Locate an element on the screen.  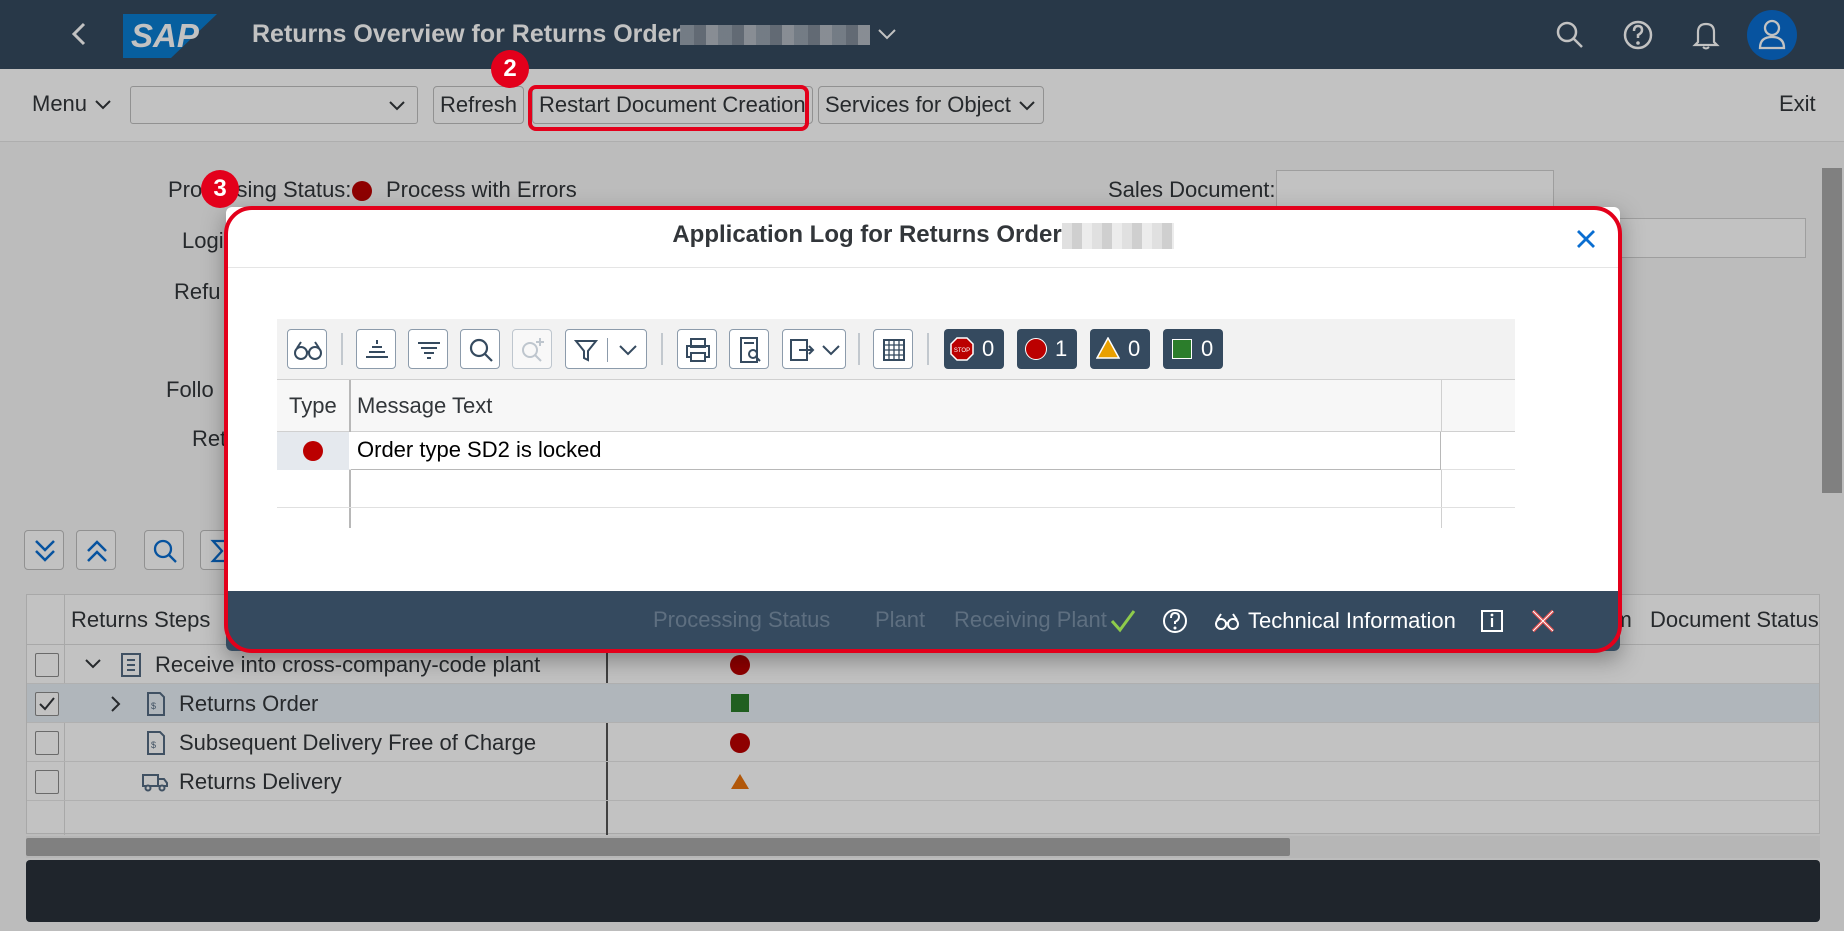
step-badge: 3 is located at coordinates (220, 189).